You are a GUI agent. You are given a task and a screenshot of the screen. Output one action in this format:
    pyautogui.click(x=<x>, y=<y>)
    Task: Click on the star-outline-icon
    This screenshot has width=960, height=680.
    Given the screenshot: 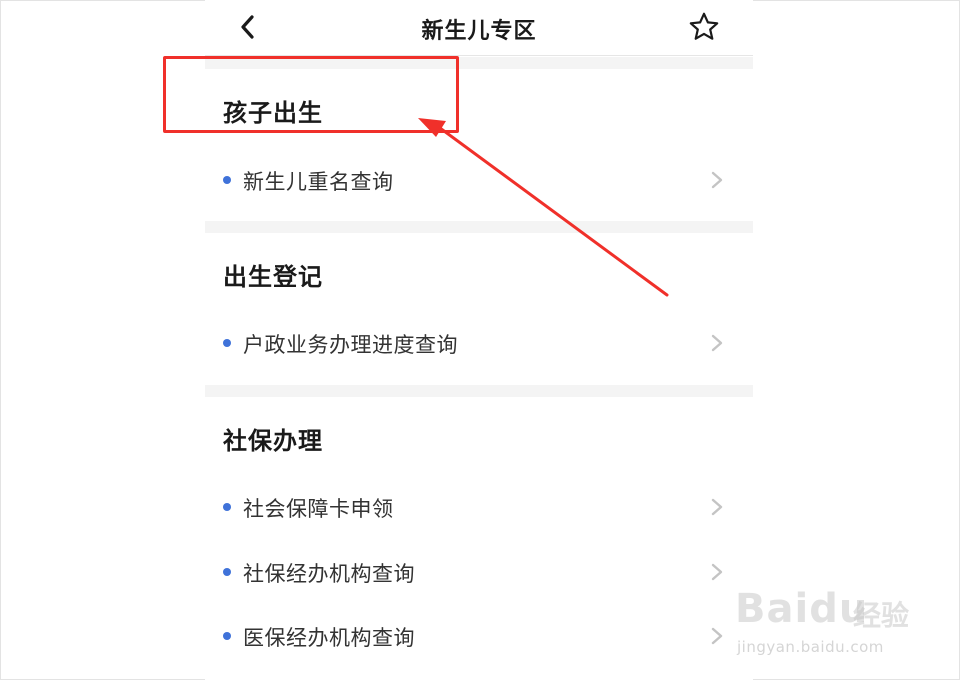 What is the action you would take?
    pyautogui.click(x=704, y=26)
    